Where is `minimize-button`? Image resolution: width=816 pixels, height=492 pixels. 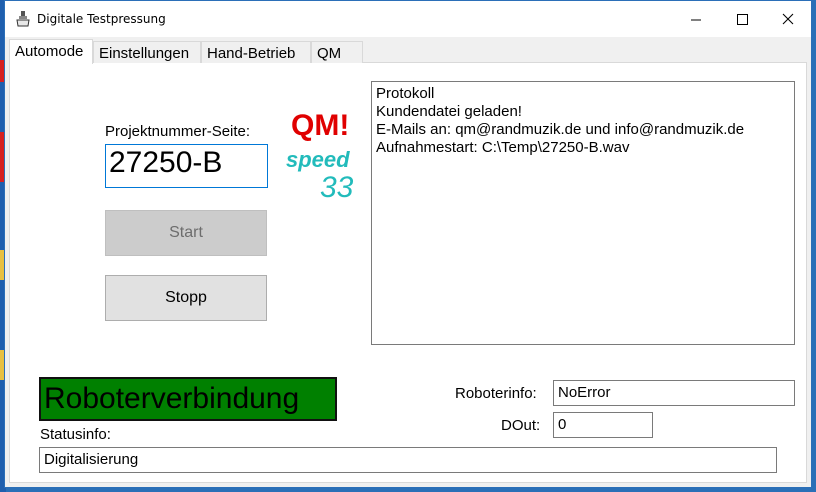
minimize-button is located at coordinates (696, 19).